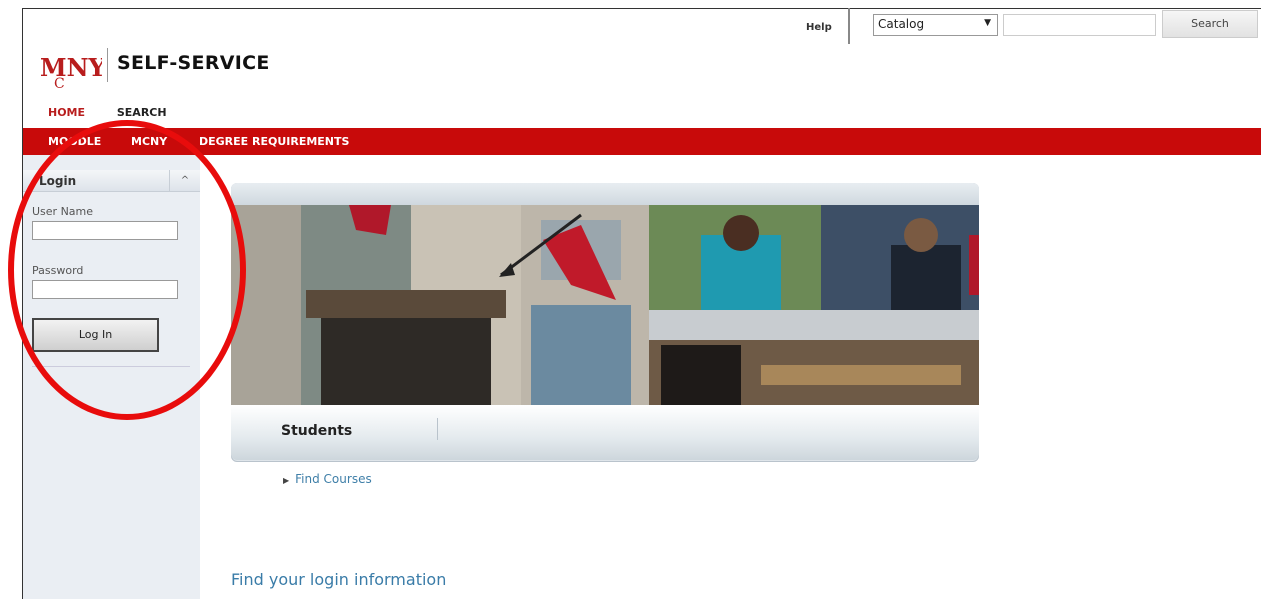 Image resolution: width=1261 pixels, height=599 pixels. I want to click on search-input, so click(1079, 25).